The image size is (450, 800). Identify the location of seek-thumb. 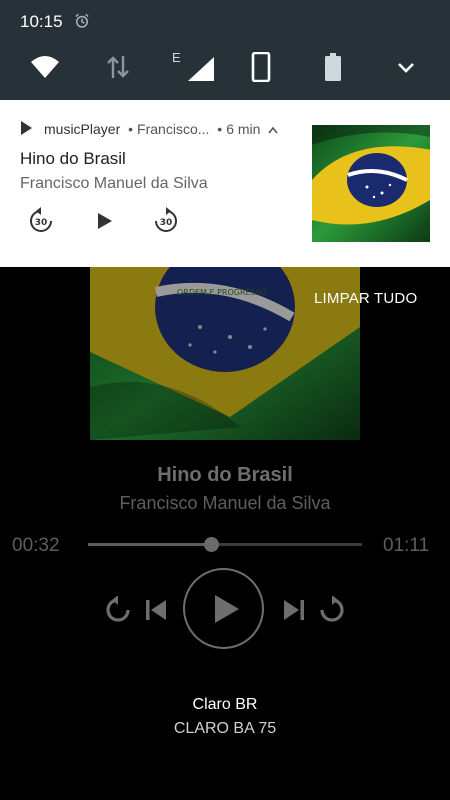
(212, 544).